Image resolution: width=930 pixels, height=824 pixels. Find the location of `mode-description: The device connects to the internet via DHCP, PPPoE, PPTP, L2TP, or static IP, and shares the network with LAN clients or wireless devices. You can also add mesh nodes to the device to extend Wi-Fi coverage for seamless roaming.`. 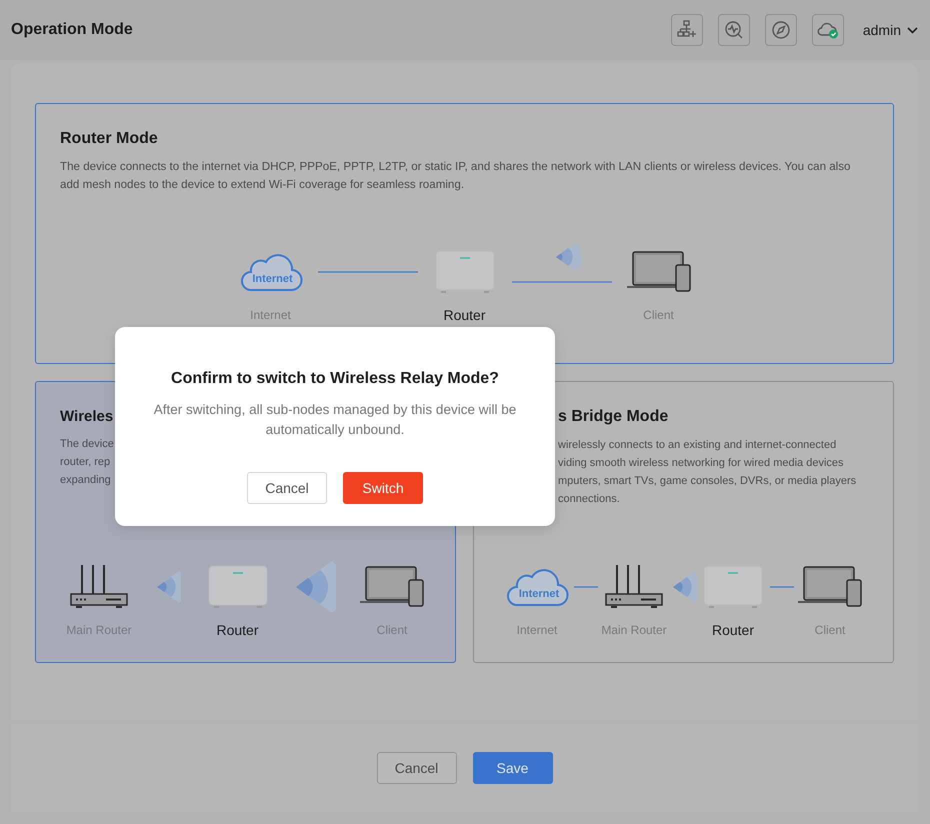

mode-description: The device connects to the internet via DHCP, PPPoE, PPTP, L2TP, or static IP, and shares the network with LAN clients or wireless devices. You can also add mesh nodes to the device to extend Wi-Fi coverage for seamless roaming. is located at coordinates (456, 176).